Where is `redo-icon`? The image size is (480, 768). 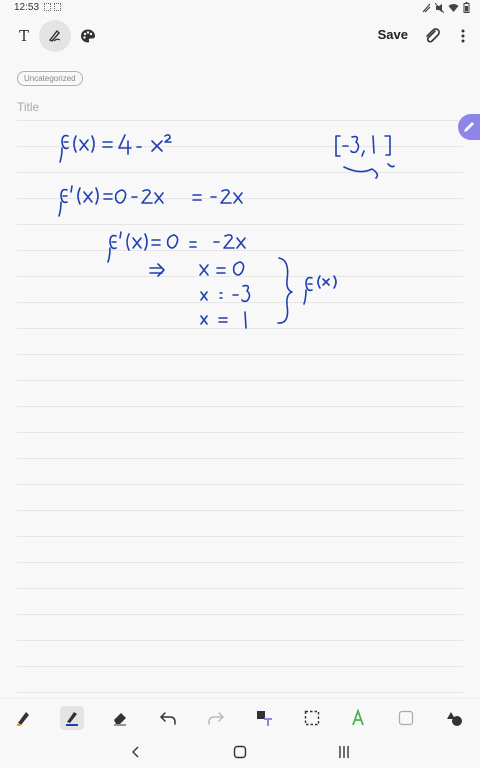
redo-icon is located at coordinates (216, 718).